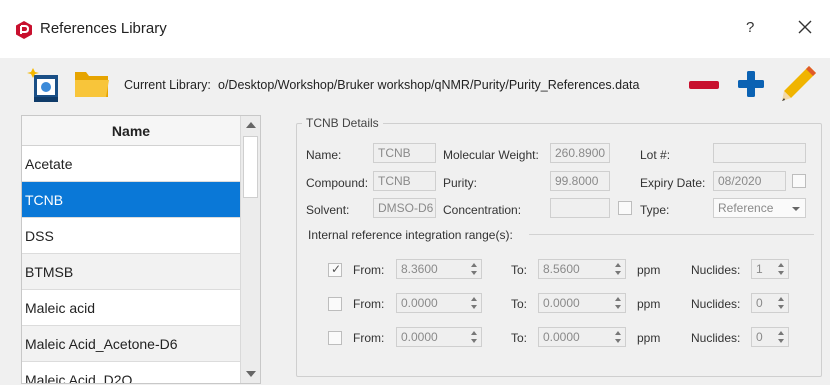 This screenshot has width=830, height=385. What do you see at coordinates (759, 269) in the screenshot?
I see `range-1-nuclides-value: 1` at bounding box center [759, 269].